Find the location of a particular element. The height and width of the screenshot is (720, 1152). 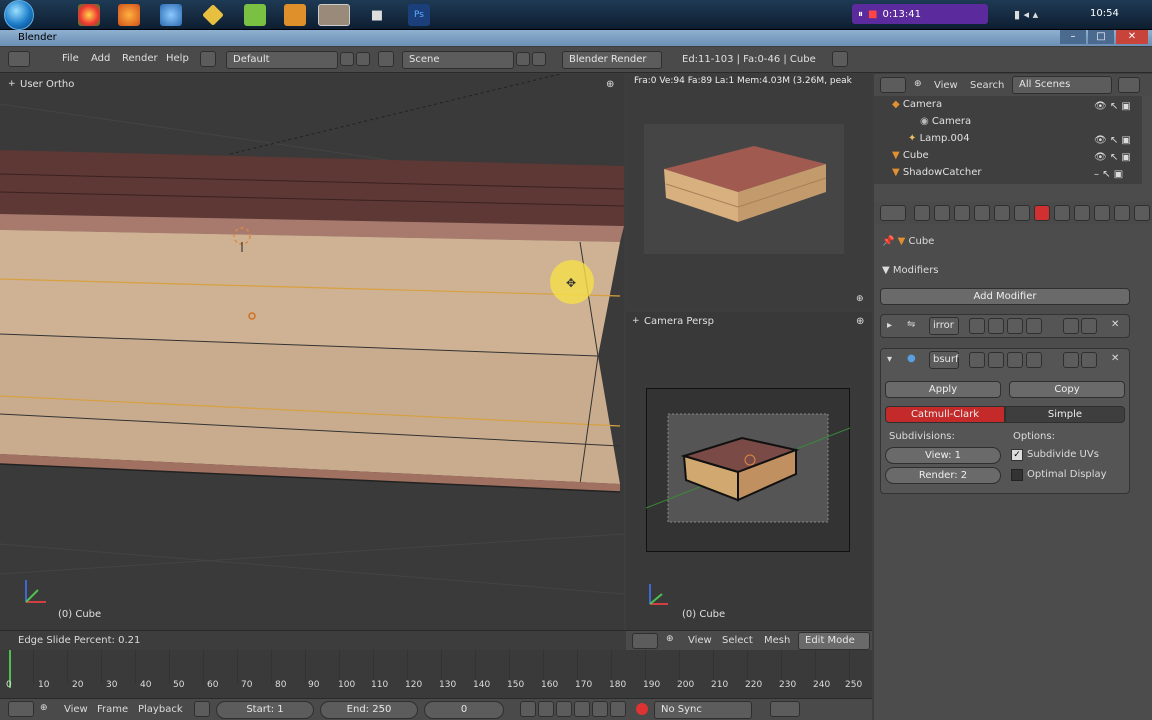

scene-select: Scene is located at coordinates (458, 60).